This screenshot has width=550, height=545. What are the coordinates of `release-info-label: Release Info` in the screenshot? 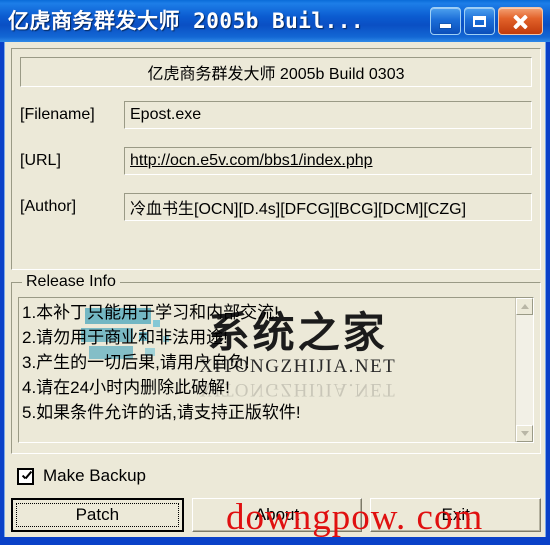 It's located at (71, 282).